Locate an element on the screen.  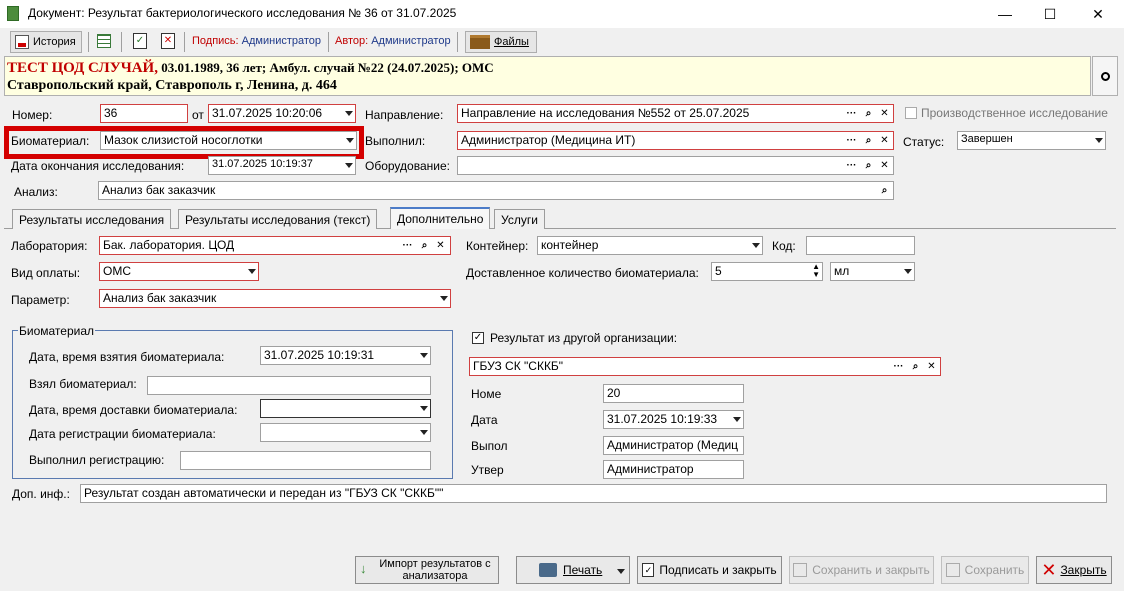
end-date-input: 31.07.2025 10:19:37 is located at coordinates (282, 165).